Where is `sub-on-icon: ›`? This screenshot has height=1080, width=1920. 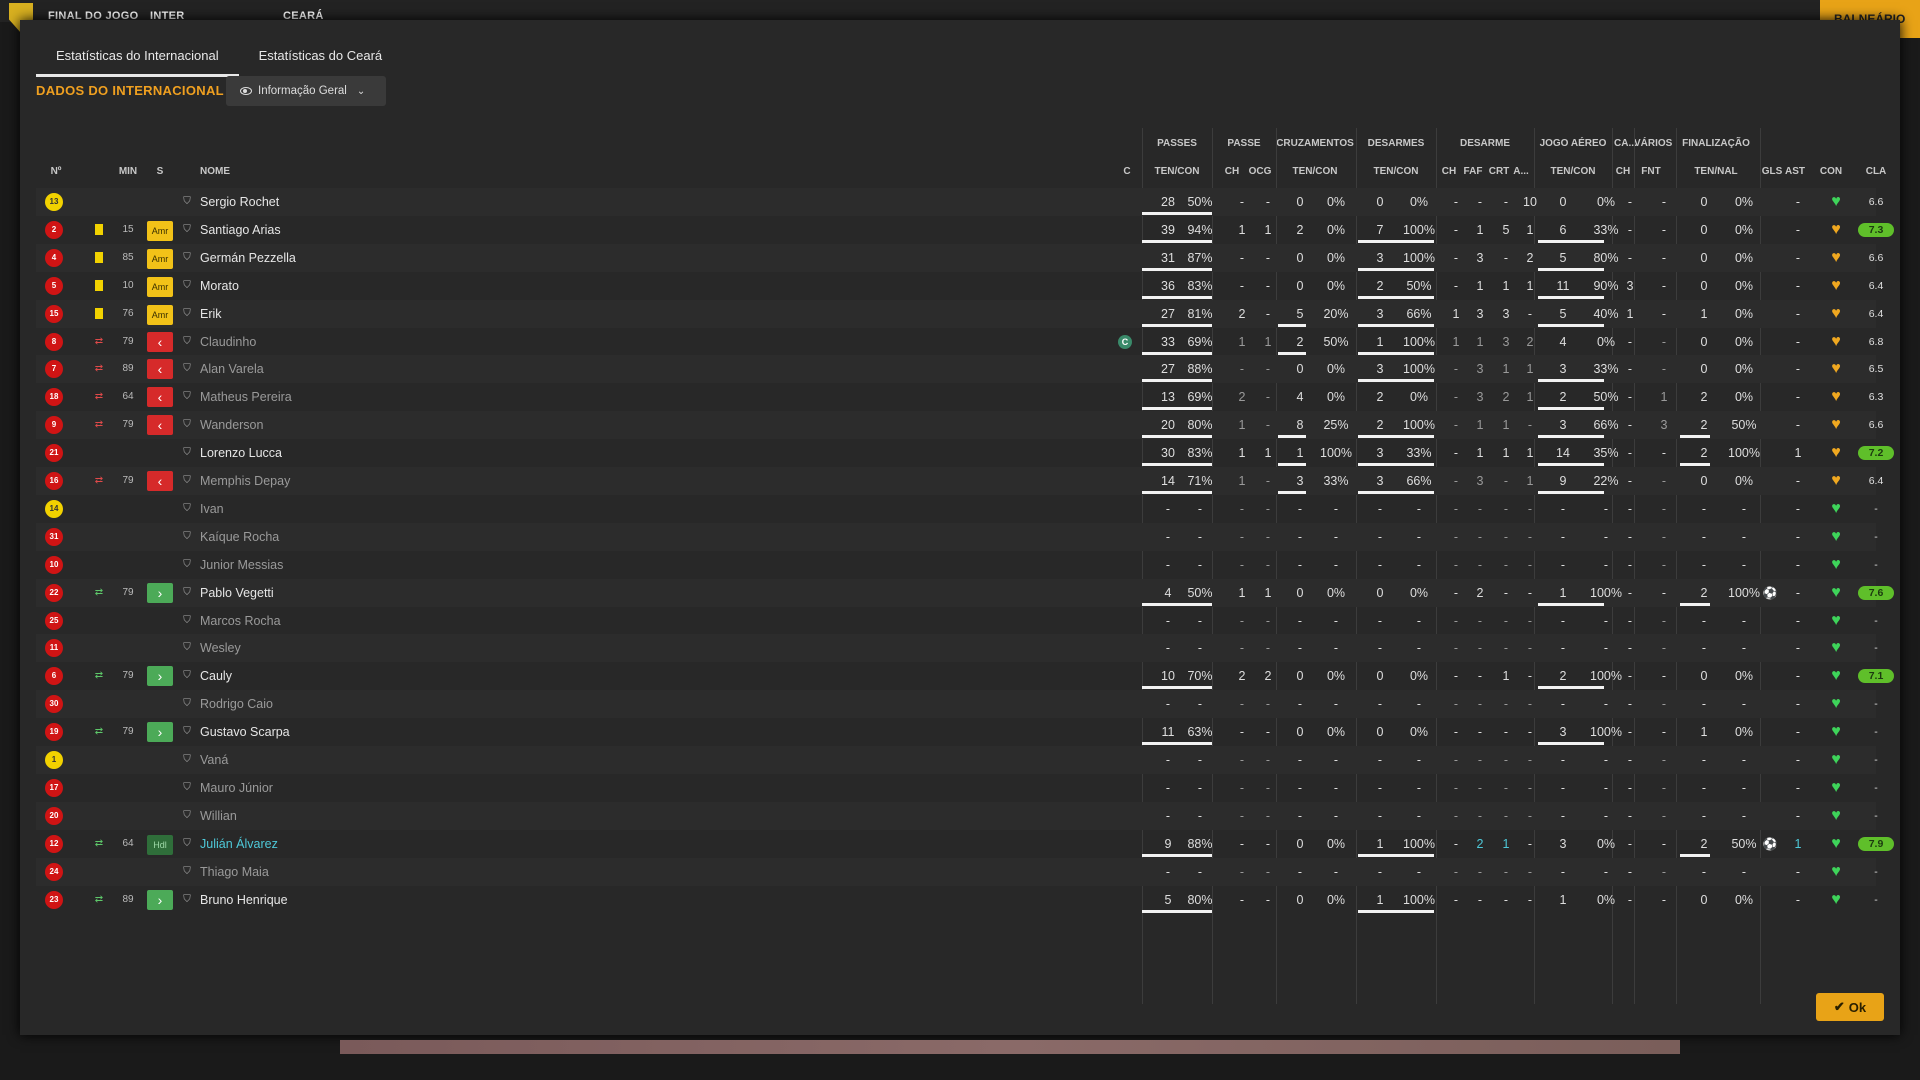 sub-on-icon: › is located at coordinates (160, 732).